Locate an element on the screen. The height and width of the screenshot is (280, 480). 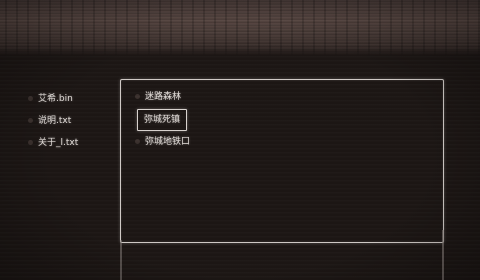
file-list: 艾希.bin 说明.txt 关于_l.txt is located at coordinates (68, 121).